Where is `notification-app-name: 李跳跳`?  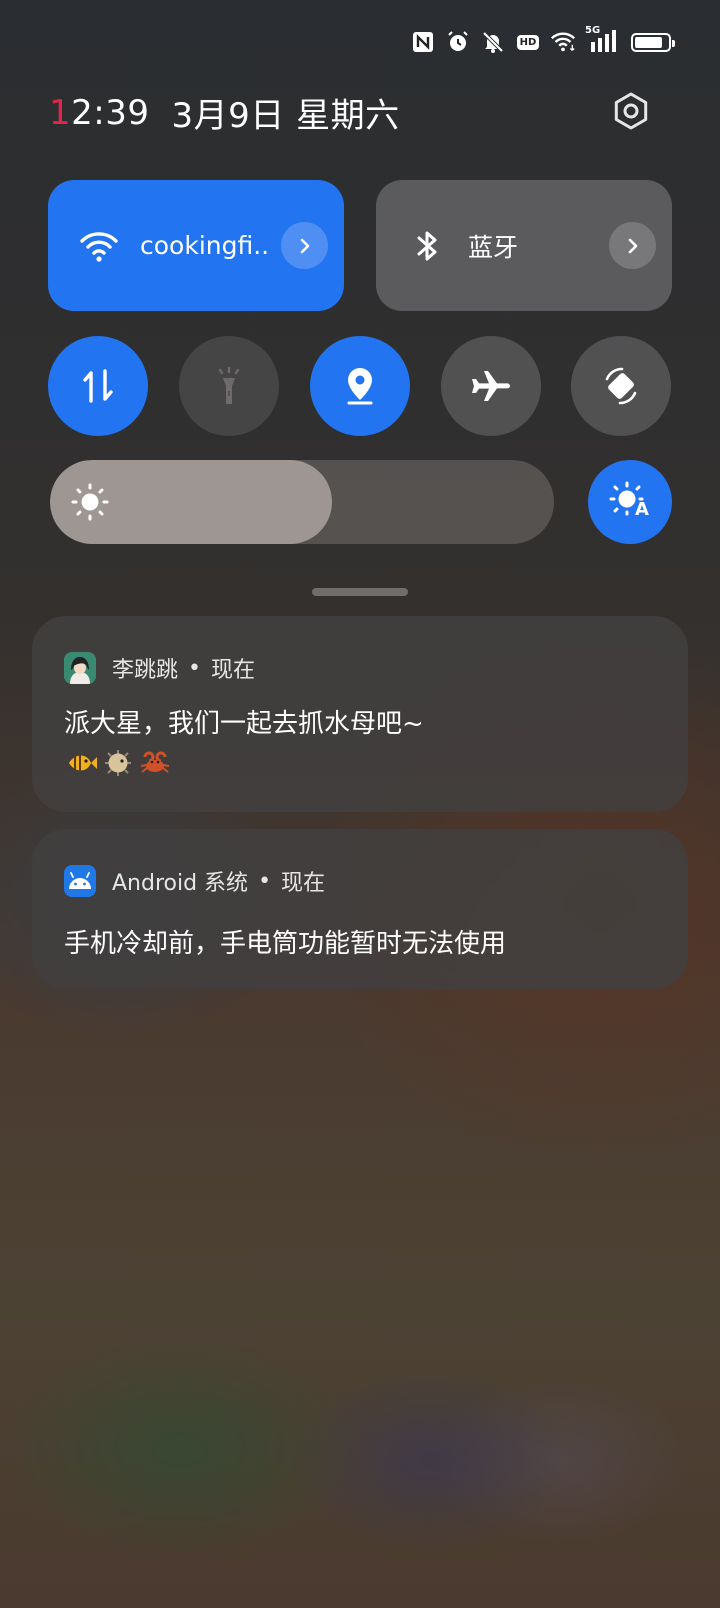
notification-app-name: 李跳跳 is located at coordinates (145, 670).